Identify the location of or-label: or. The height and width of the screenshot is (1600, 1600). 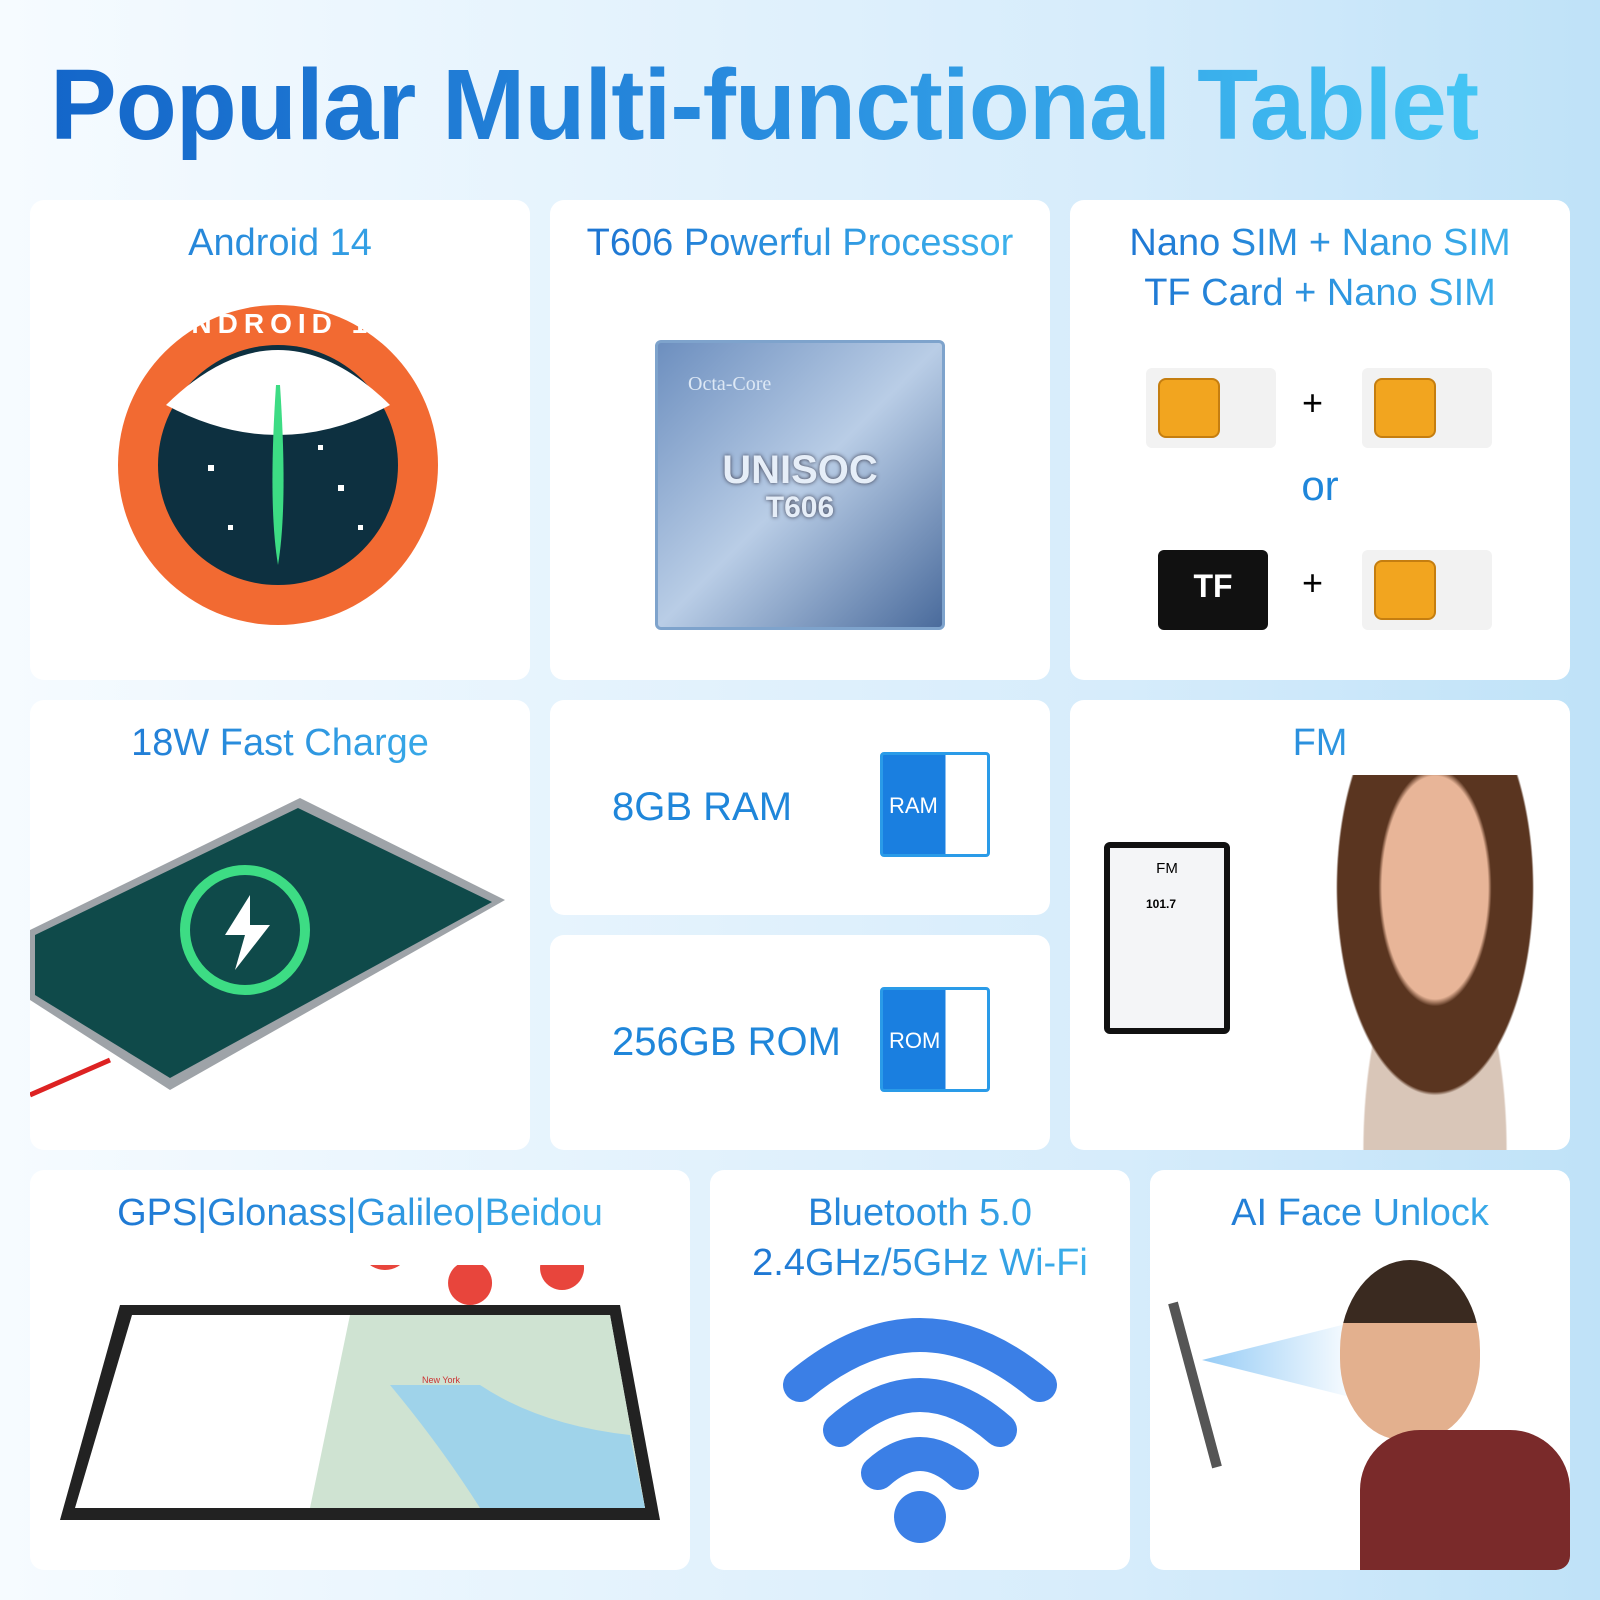
(1320, 485).